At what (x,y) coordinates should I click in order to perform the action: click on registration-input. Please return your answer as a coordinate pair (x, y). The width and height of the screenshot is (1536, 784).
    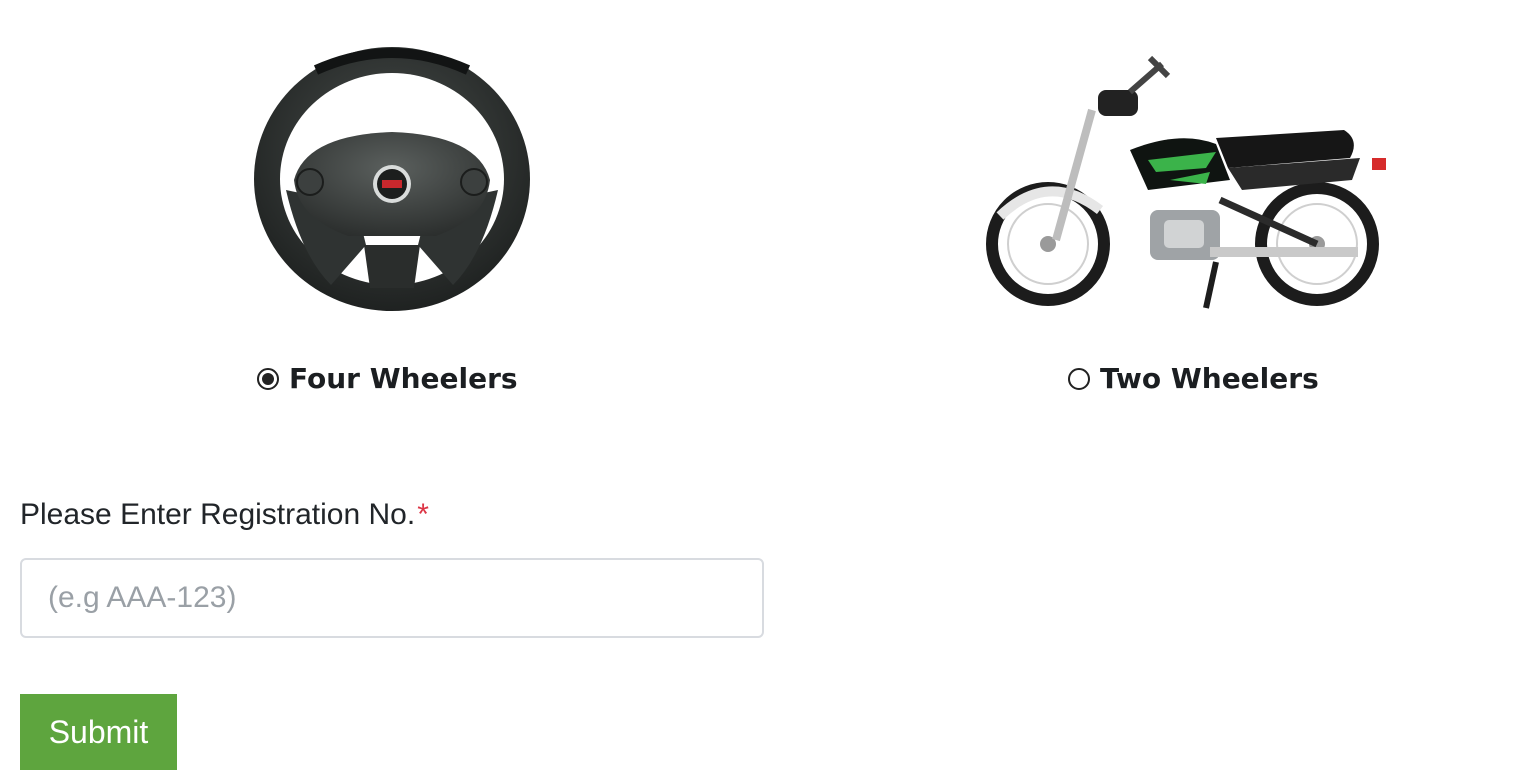
    Looking at the image, I should click on (392, 598).